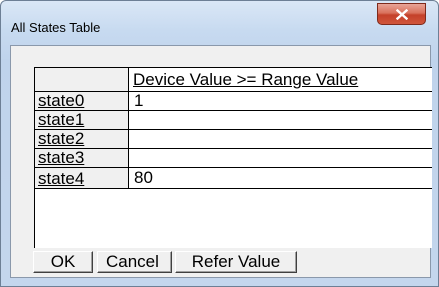 The image size is (439, 287). I want to click on value-cell-state2, so click(280, 139).